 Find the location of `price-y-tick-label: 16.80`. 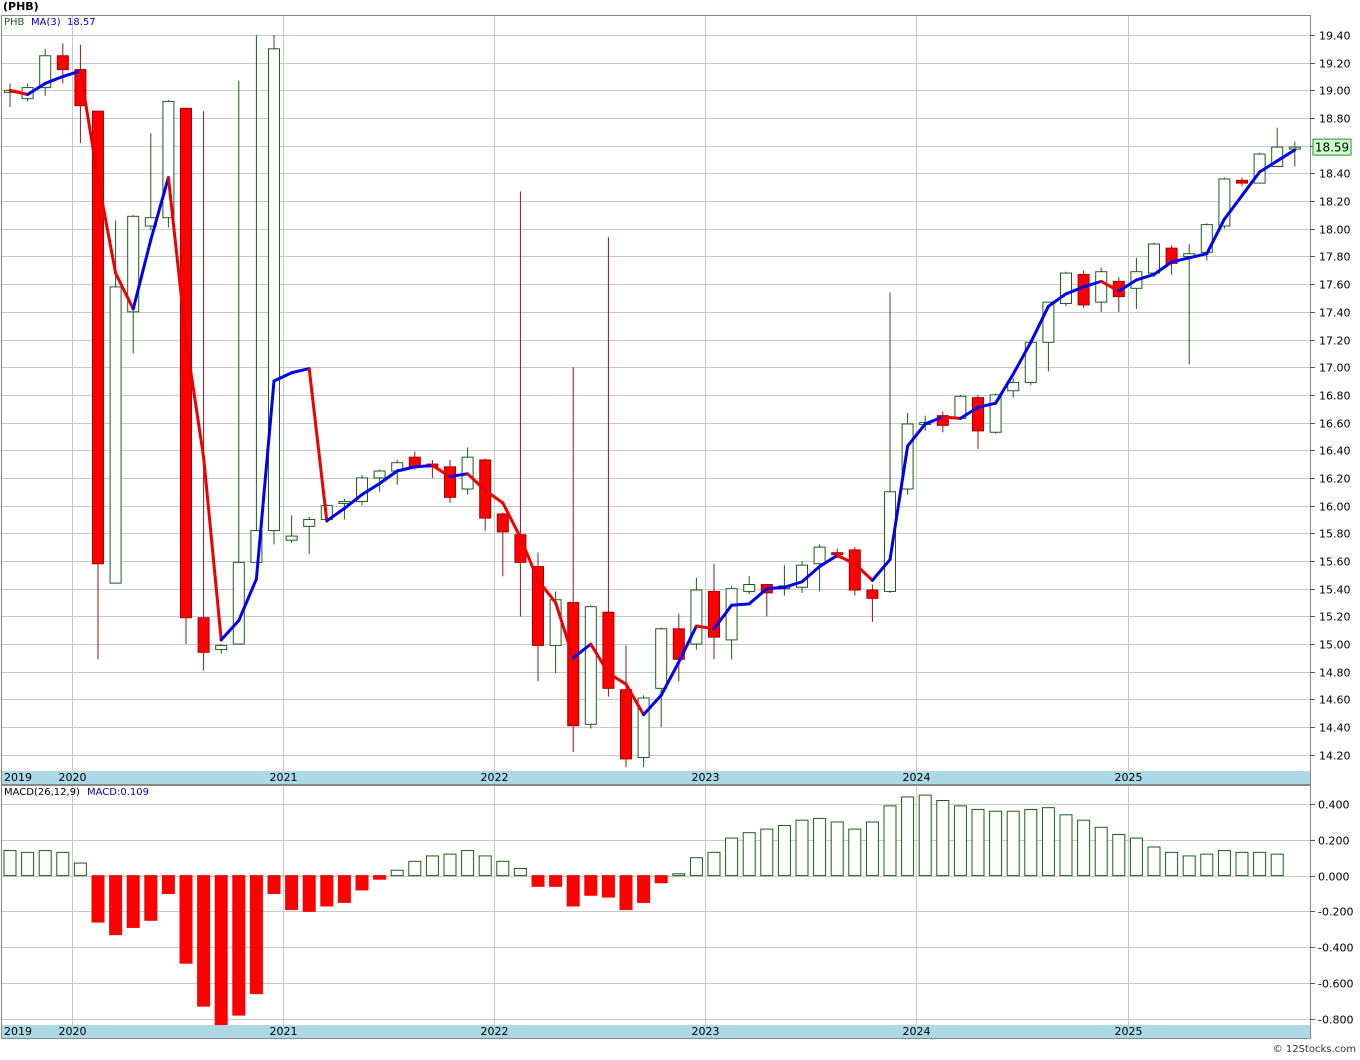

price-y-tick-label: 16.80 is located at coordinates (1335, 396).